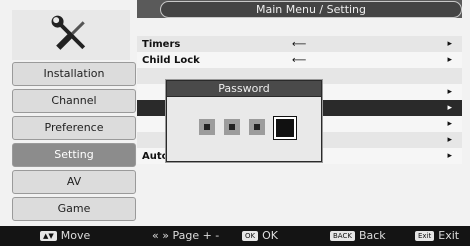 The width and height of the screenshot is (470, 246). Describe the element at coordinates (270, 235) in the screenshot. I see `hint-label: OK` at that location.